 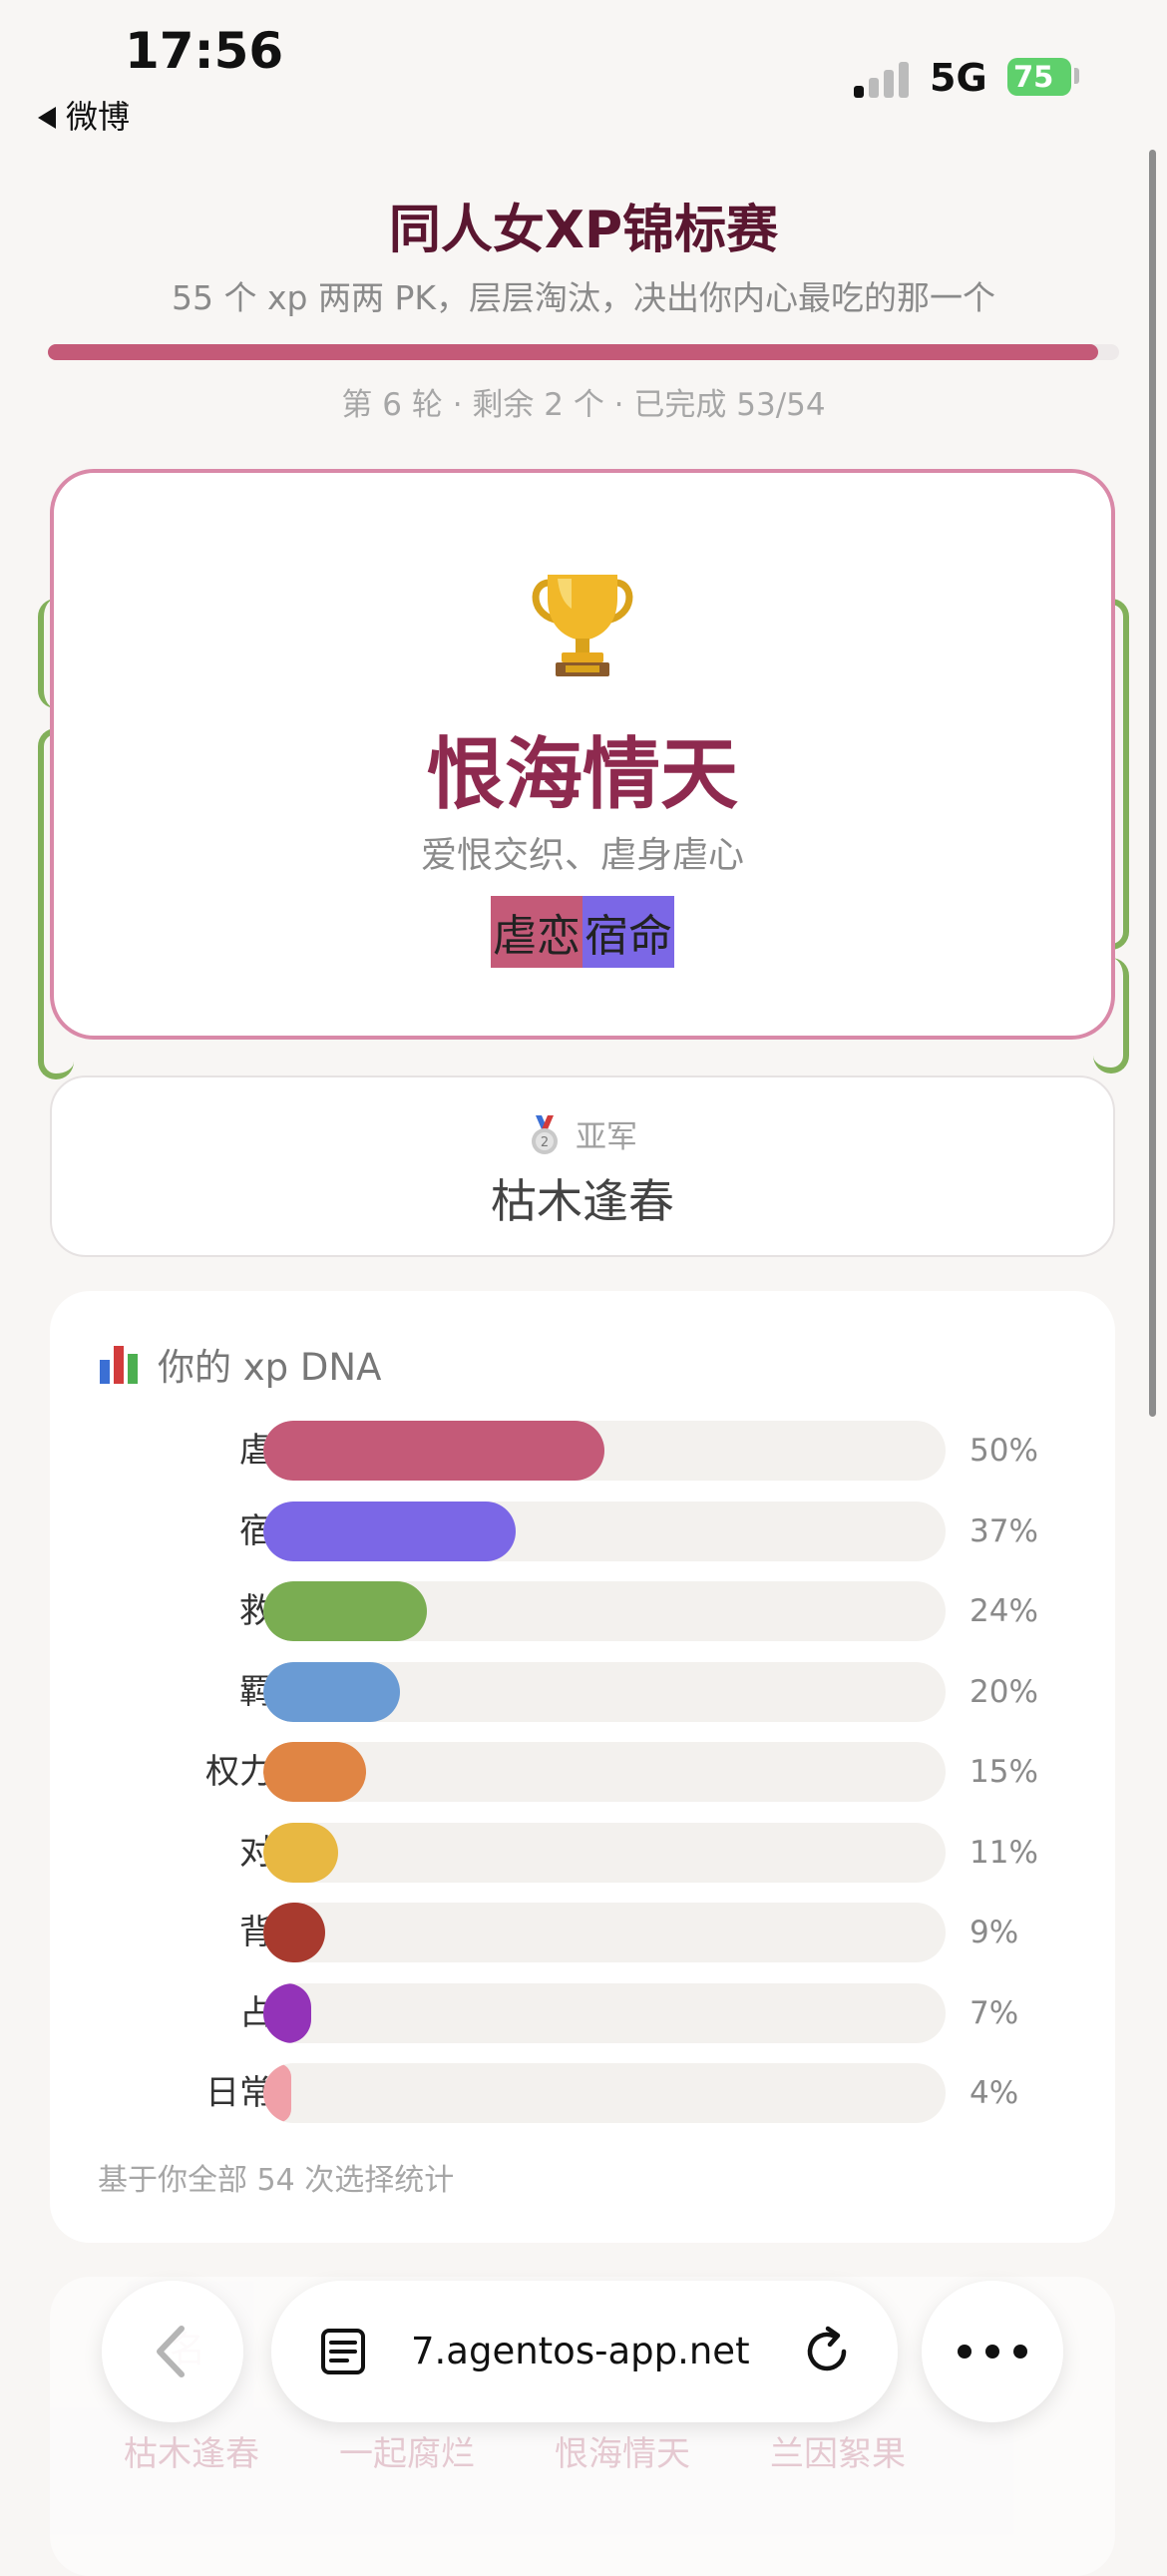 I want to click on svg-text: 2, so click(x=545, y=1142).